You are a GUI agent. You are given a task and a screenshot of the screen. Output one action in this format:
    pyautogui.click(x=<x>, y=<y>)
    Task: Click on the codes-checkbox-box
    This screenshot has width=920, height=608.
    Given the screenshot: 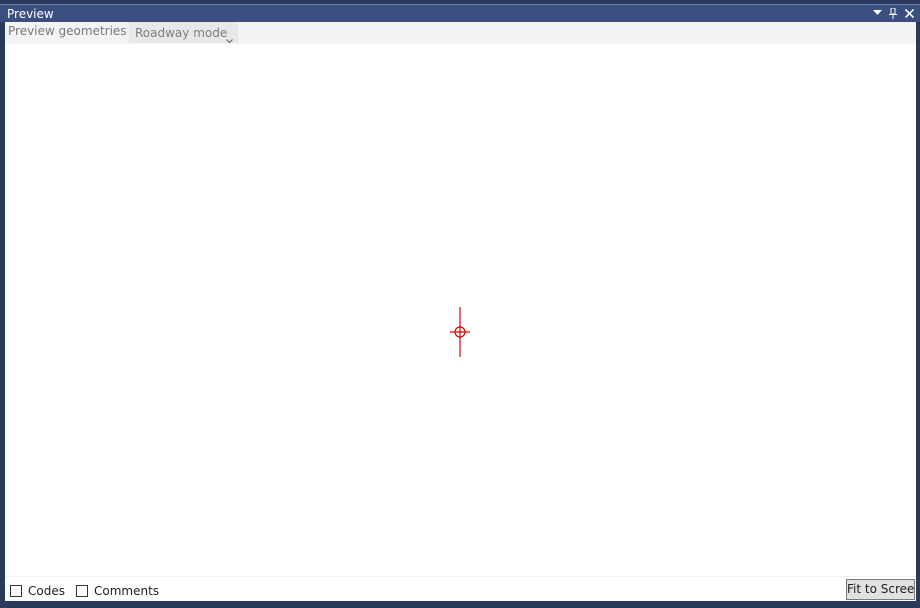 What is the action you would take?
    pyautogui.click(x=16, y=591)
    